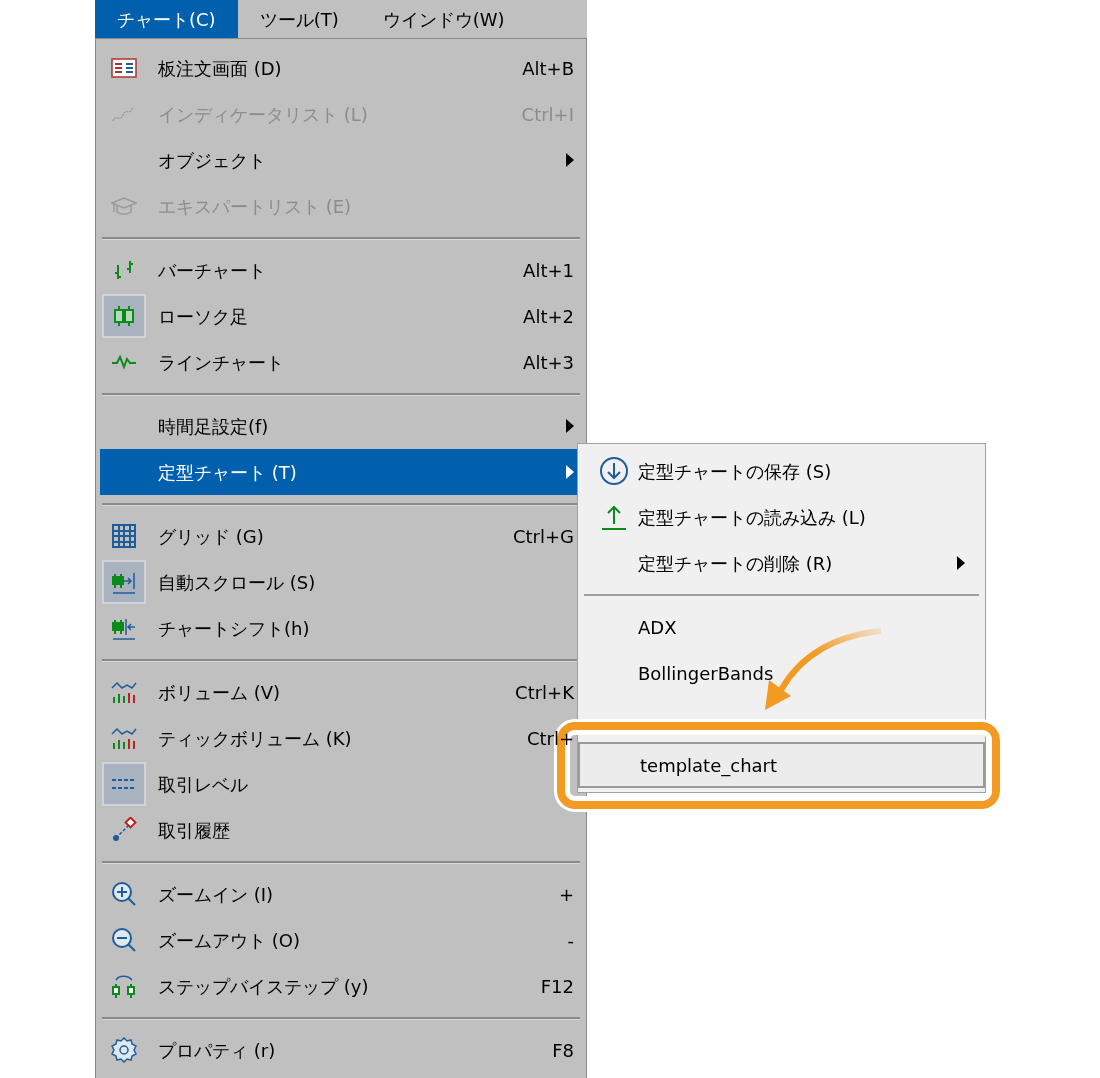  Describe the element at coordinates (341, 940) in the screenshot. I see `menu-item: ズームアウト (O) -` at that location.